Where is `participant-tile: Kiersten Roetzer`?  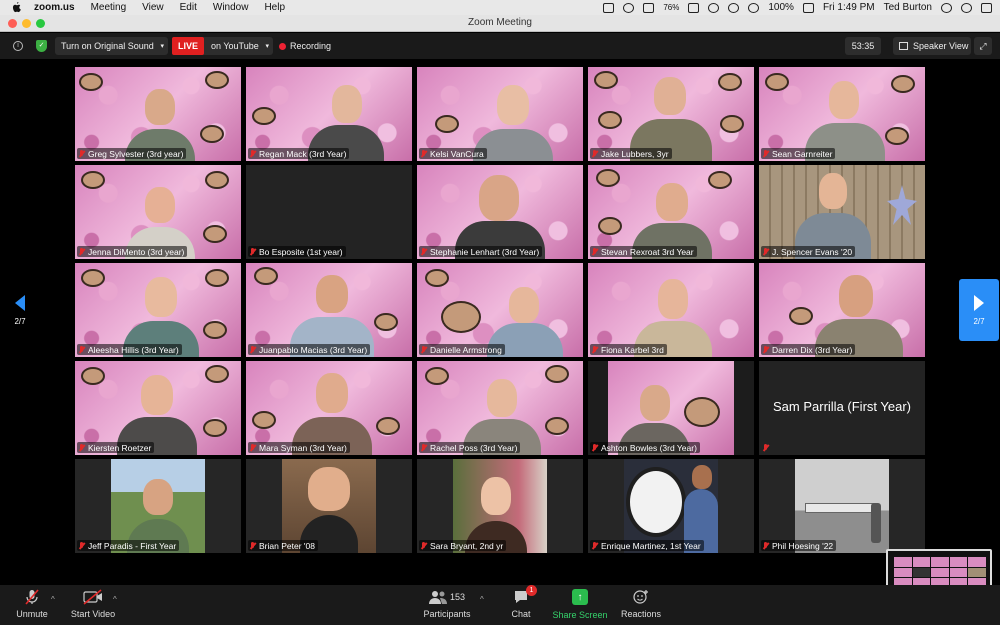
participant-tile: Kiersten Roetzer is located at coordinates (158, 408).